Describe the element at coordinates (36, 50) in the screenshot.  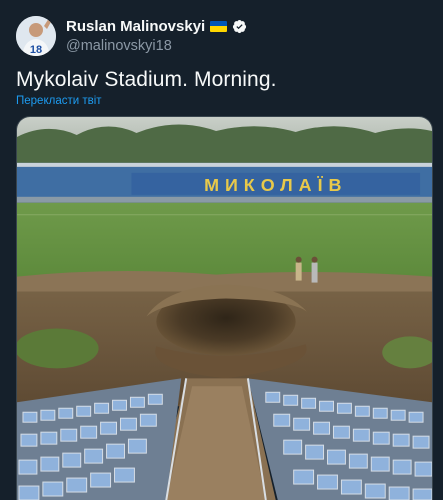
I see `avatar-number: 18` at that location.